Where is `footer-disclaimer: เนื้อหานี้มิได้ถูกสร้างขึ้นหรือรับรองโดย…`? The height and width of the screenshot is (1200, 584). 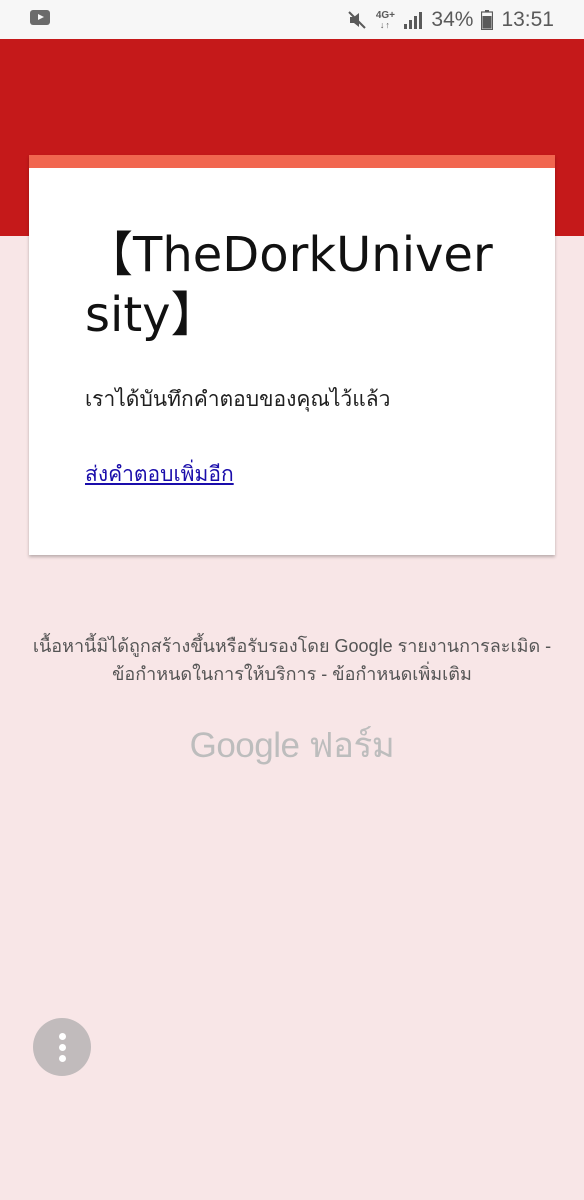
footer-disclaimer: เนื้อหานี้มิได้ถูกสร้างขึ้นหรือรับรองโดย… is located at coordinates (292, 660).